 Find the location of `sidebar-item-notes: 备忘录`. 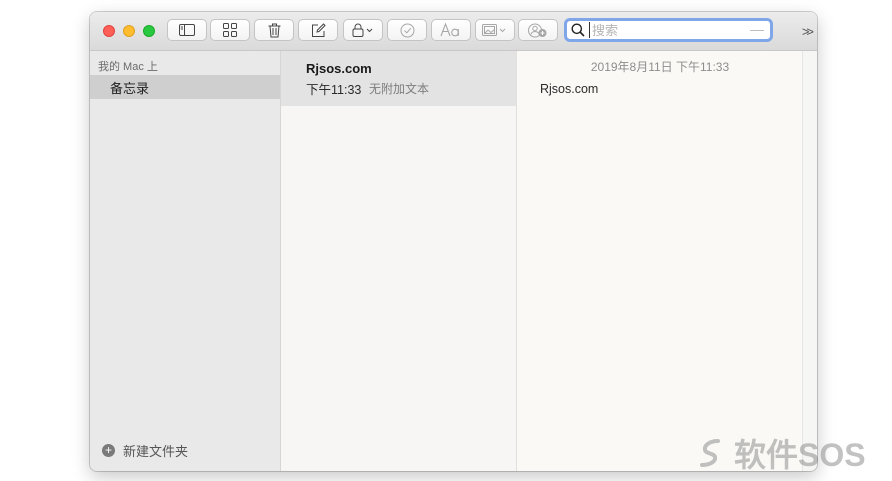

sidebar-item-notes: 备忘录 is located at coordinates (185, 87).